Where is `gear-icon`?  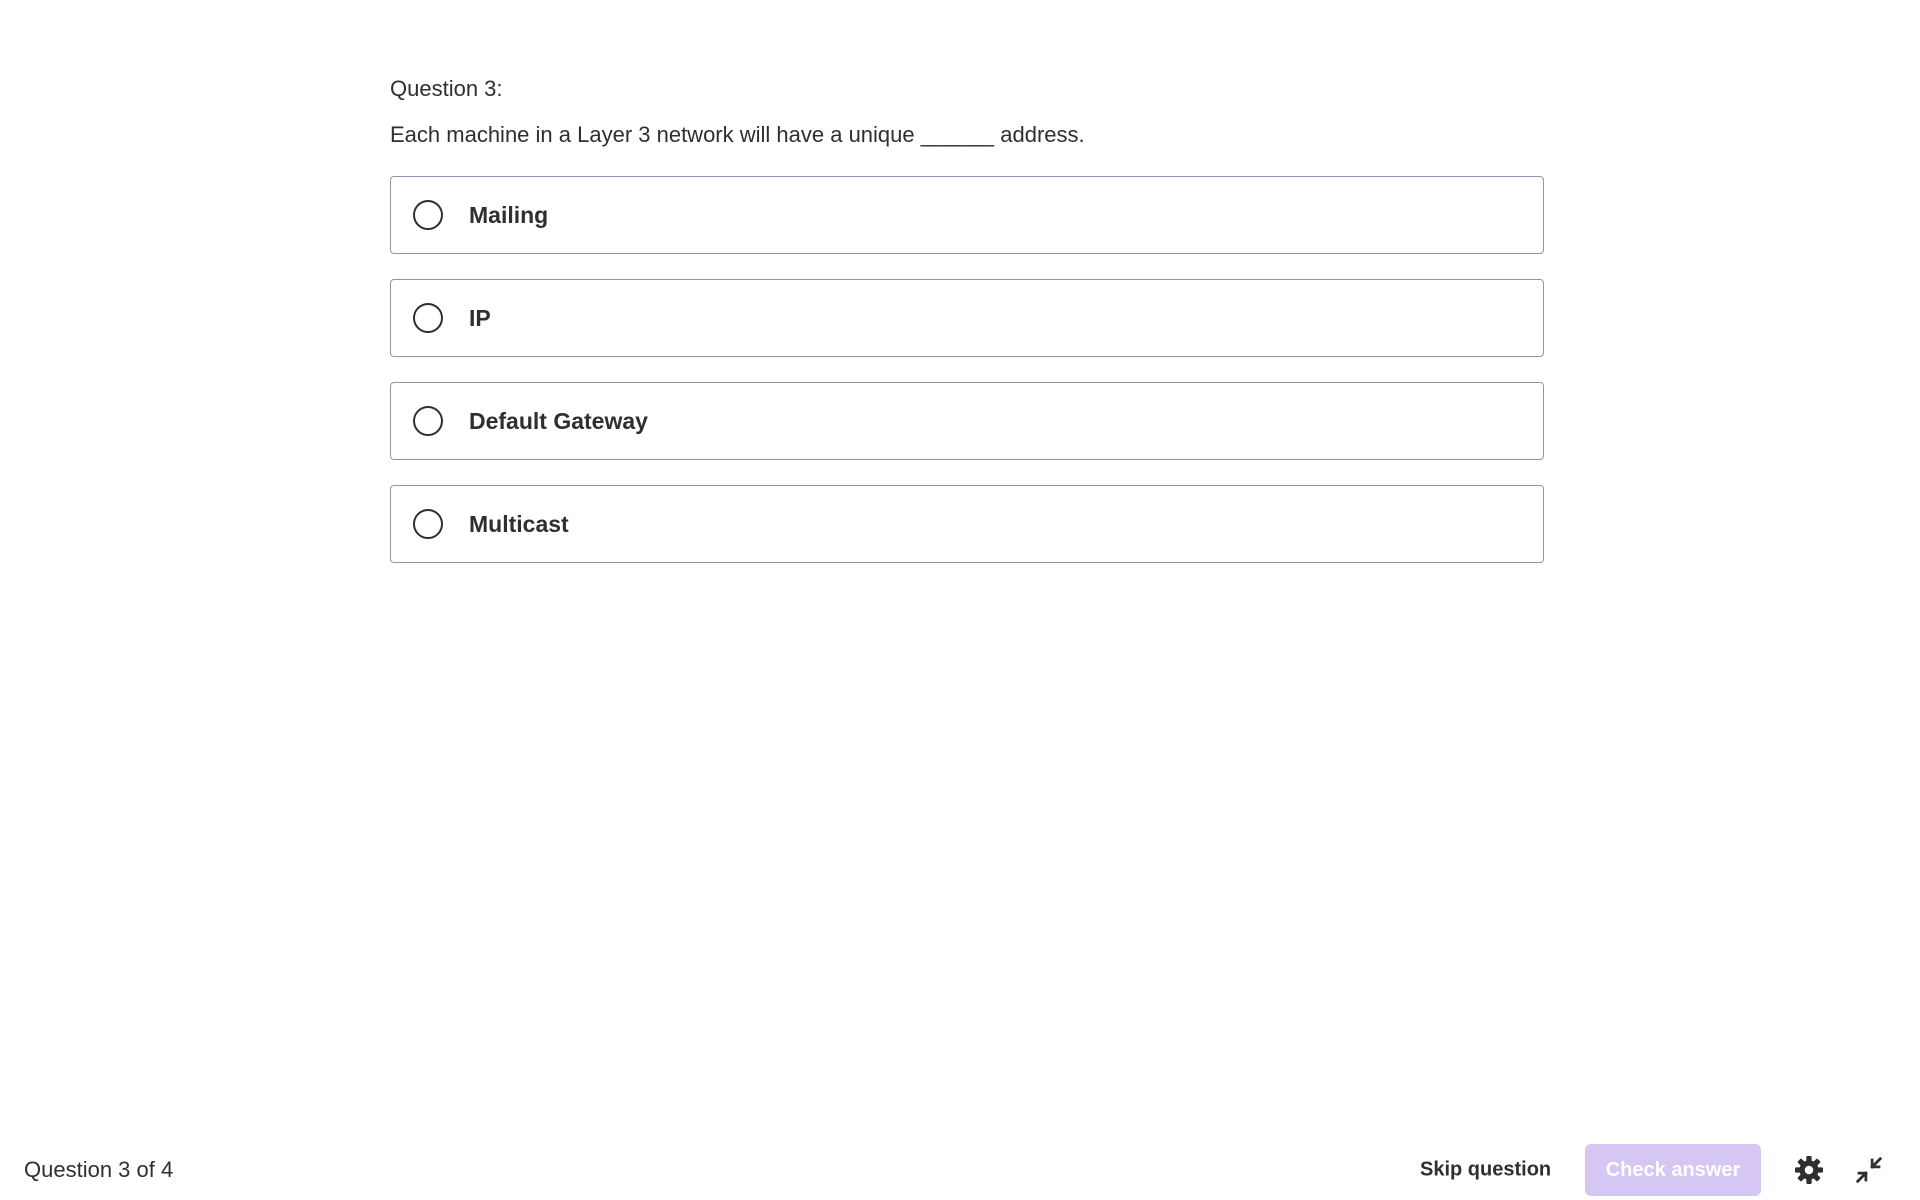 gear-icon is located at coordinates (1809, 1170).